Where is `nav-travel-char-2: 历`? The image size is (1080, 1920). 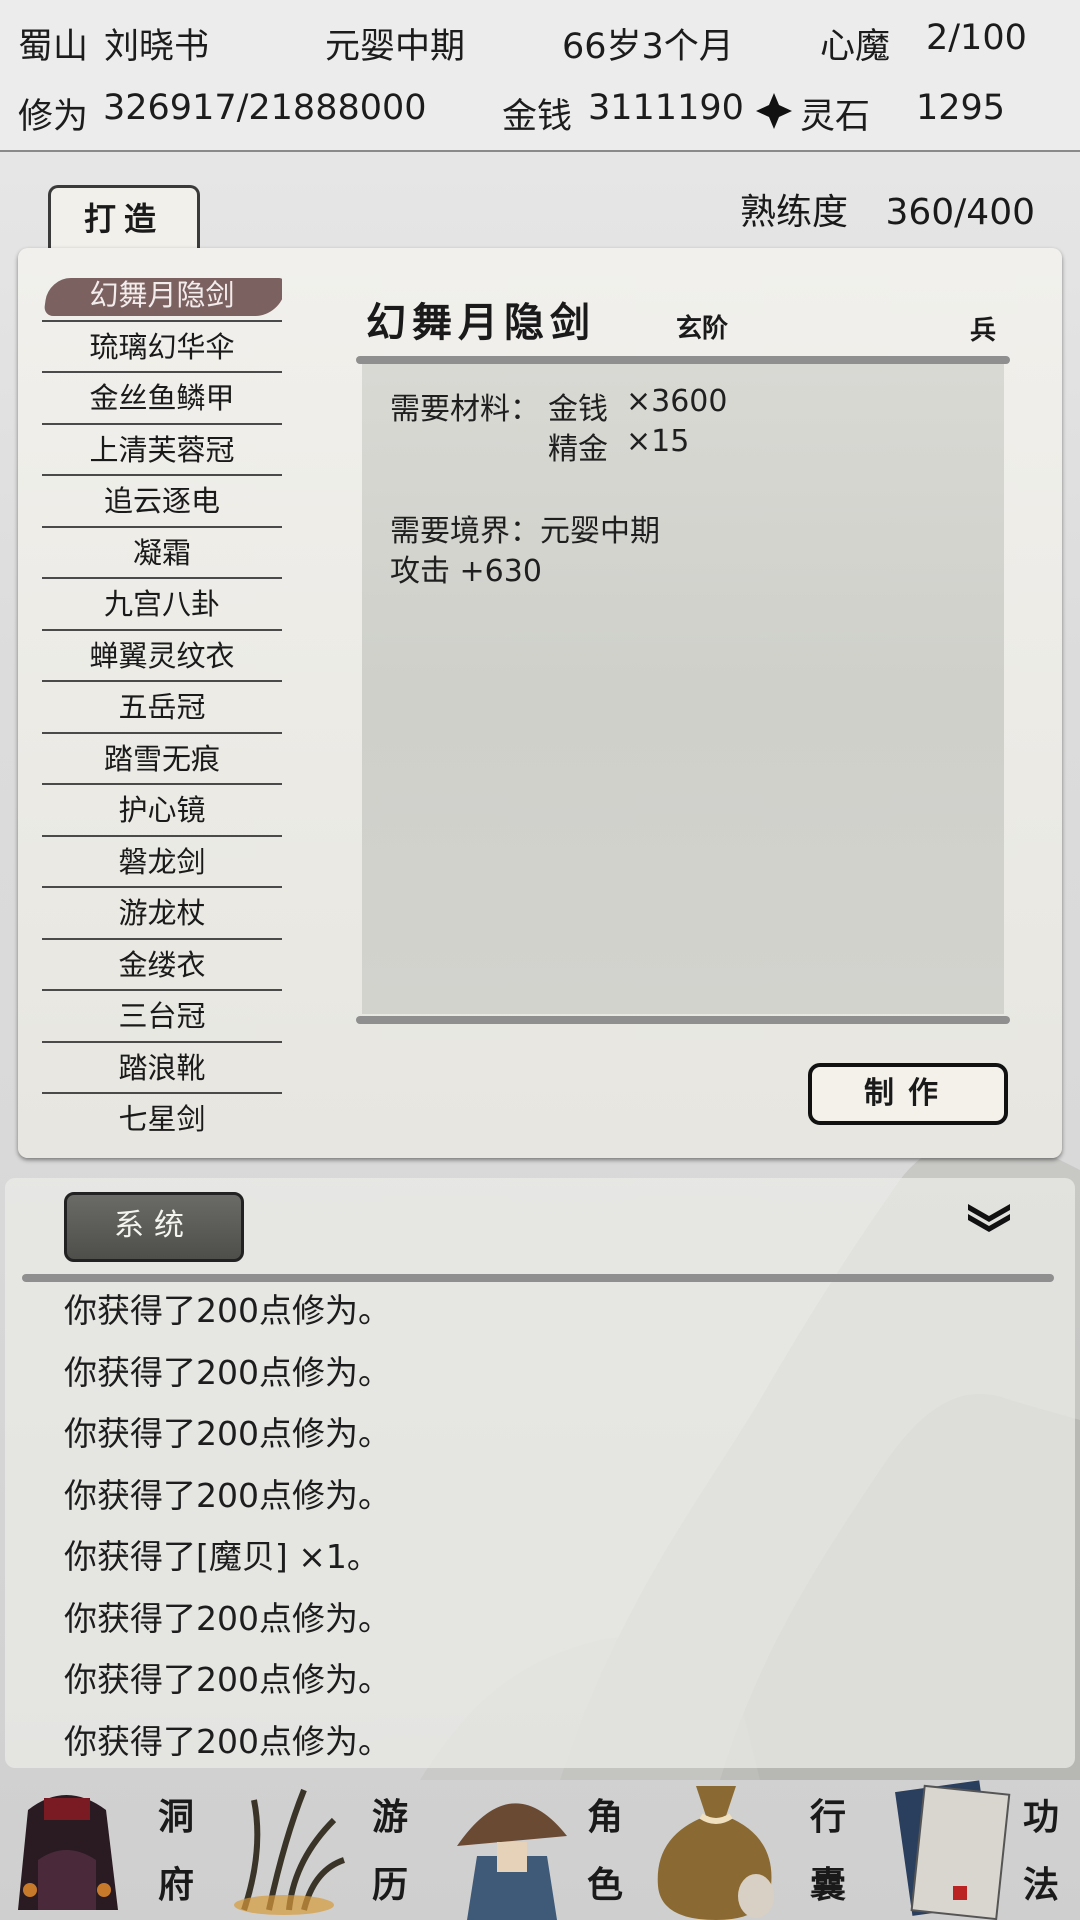 nav-travel-char-2: 历 is located at coordinates (390, 1885).